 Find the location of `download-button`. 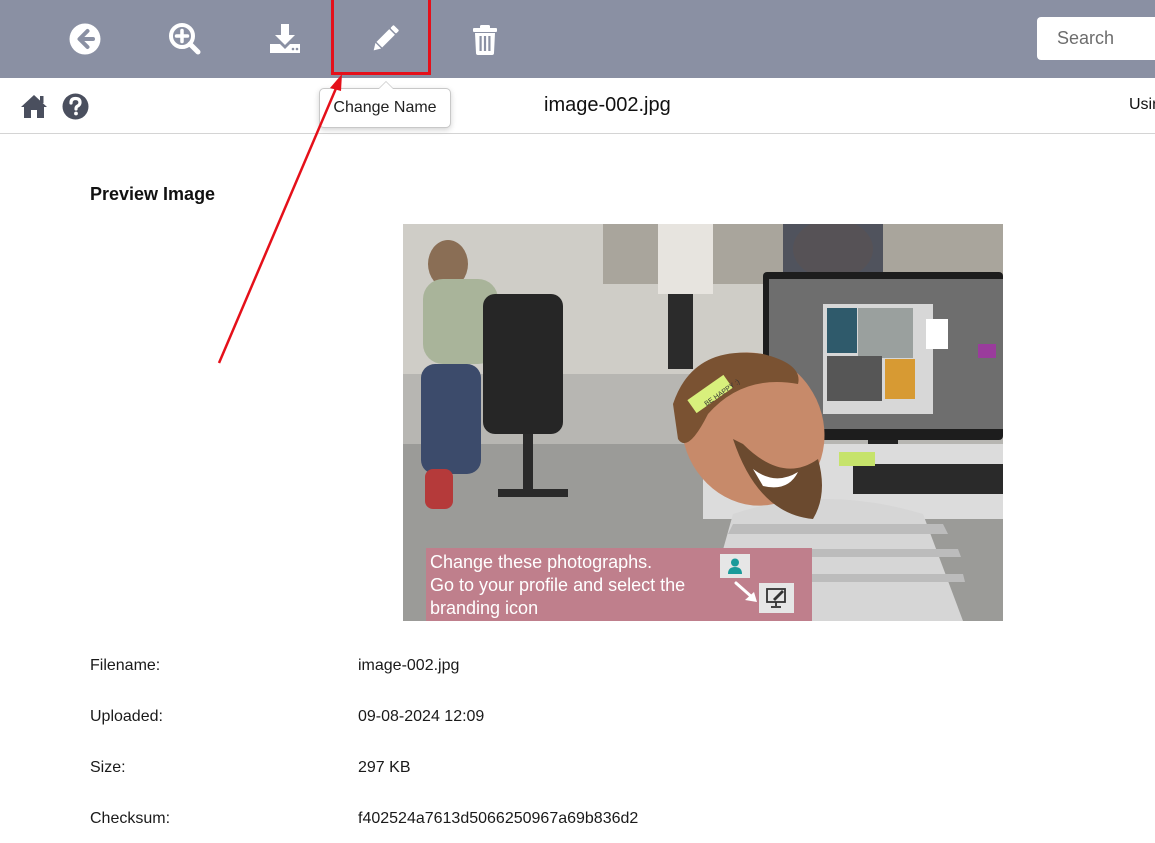

download-button is located at coordinates (285, 39).